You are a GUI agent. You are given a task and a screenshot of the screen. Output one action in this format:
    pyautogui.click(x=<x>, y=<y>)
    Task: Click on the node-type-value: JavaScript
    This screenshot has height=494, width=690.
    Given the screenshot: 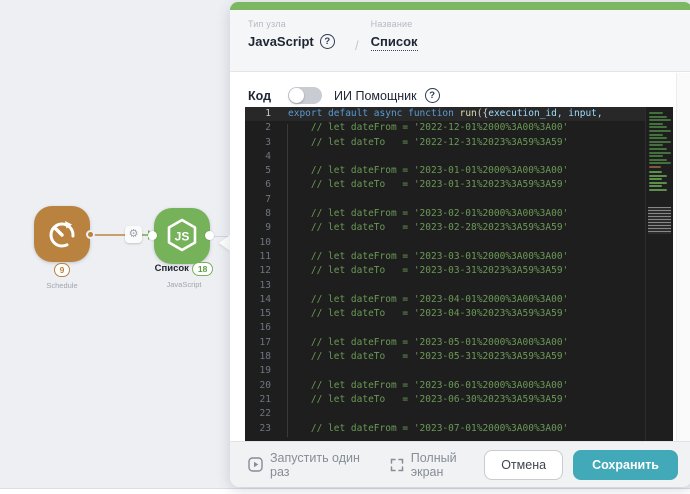 What is the action you would take?
    pyautogui.click(x=281, y=41)
    